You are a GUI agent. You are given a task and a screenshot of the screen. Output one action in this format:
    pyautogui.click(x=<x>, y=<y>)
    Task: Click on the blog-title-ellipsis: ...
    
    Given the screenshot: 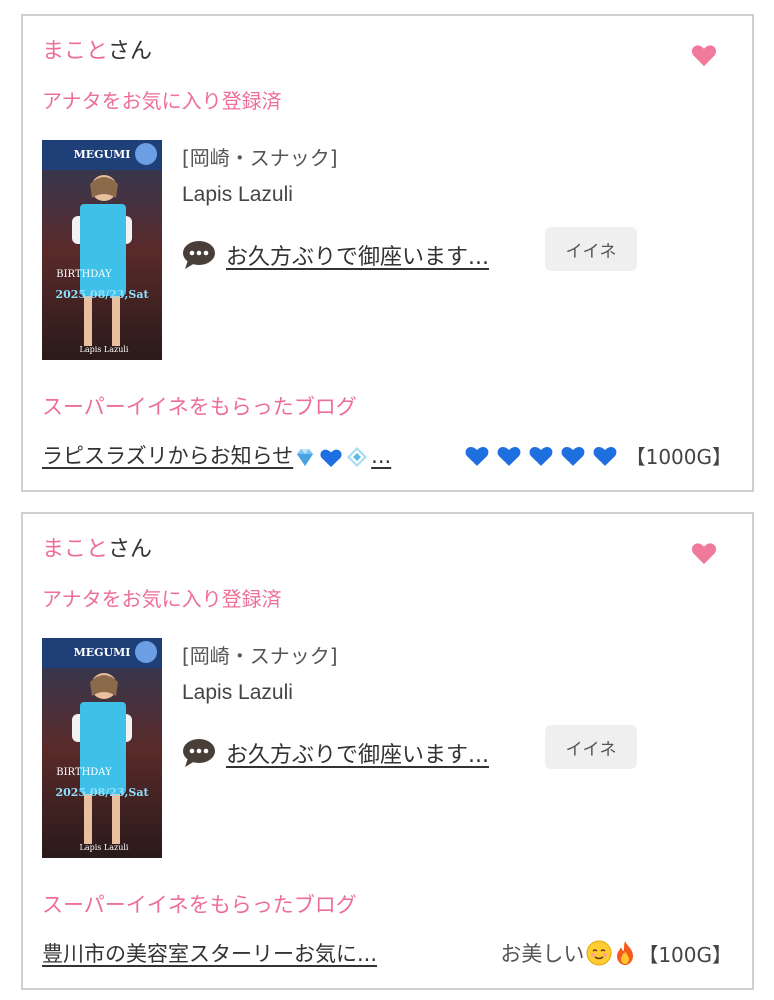 What is the action you would take?
    pyautogui.click(x=381, y=456)
    